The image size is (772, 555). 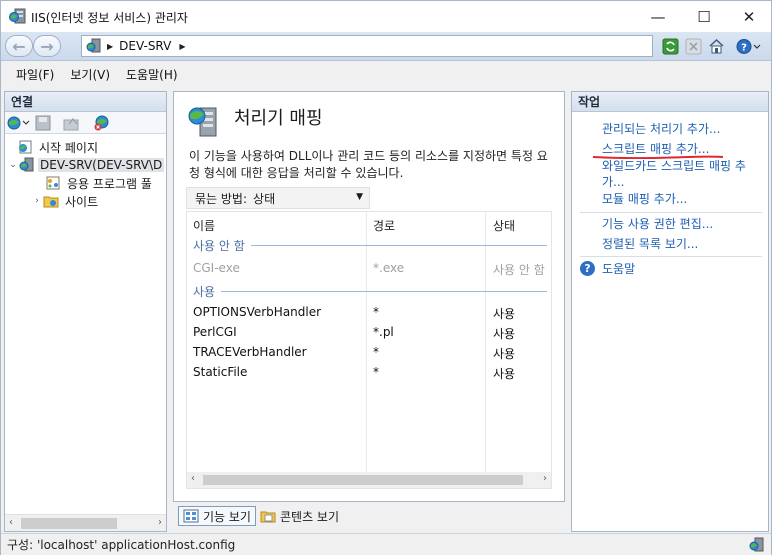 What do you see at coordinates (71, 123) in the screenshot?
I see `up-level-icon` at bounding box center [71, 123].